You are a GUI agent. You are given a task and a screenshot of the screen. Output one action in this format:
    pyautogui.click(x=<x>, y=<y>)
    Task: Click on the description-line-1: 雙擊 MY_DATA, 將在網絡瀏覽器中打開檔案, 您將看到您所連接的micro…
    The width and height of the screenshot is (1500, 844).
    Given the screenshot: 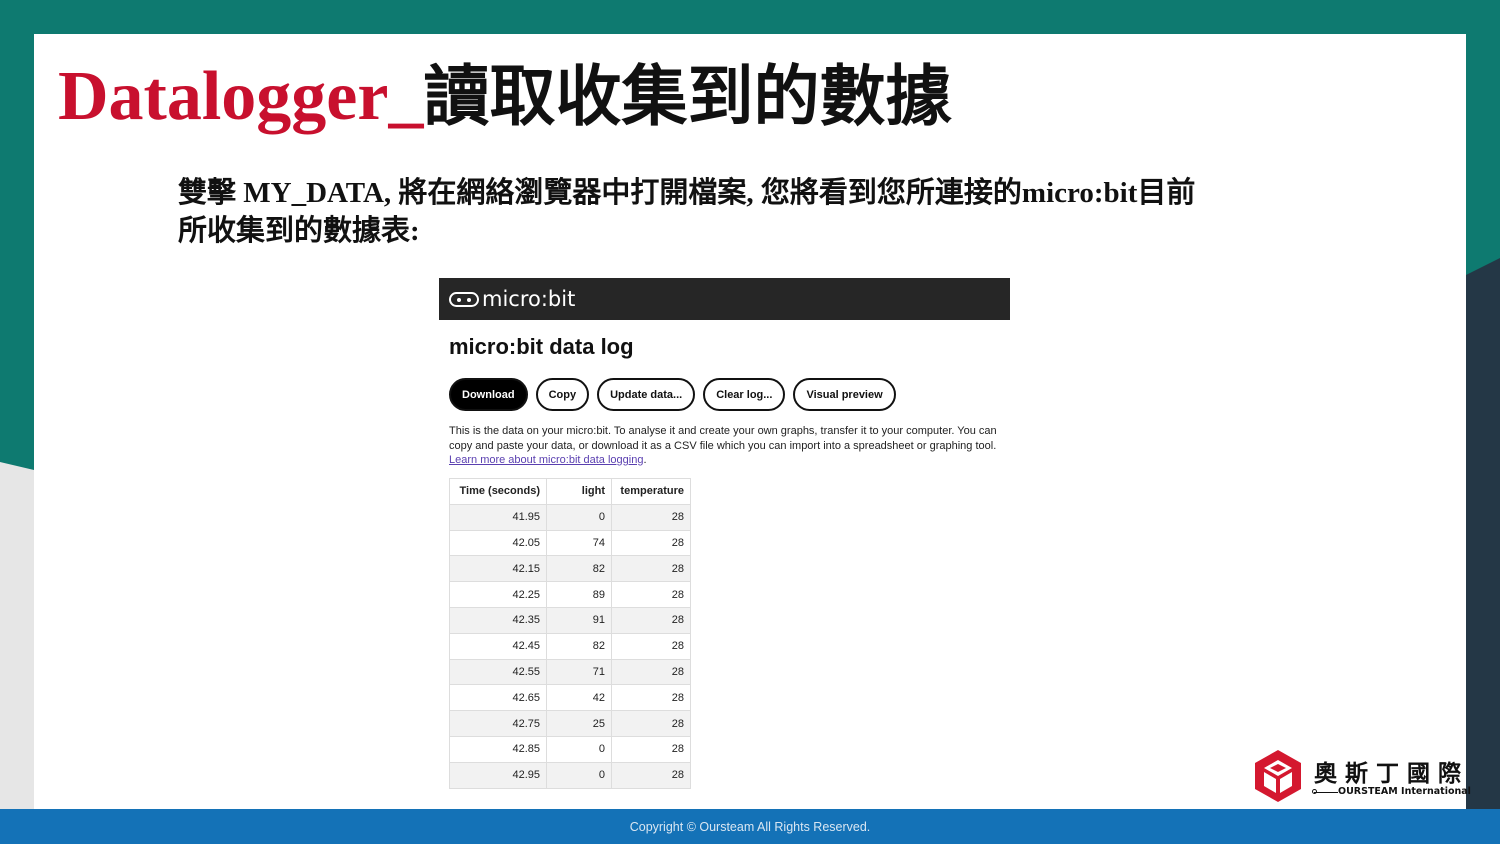 What is the action you would take?
    pyautogui.click(x=687, y=193)
    